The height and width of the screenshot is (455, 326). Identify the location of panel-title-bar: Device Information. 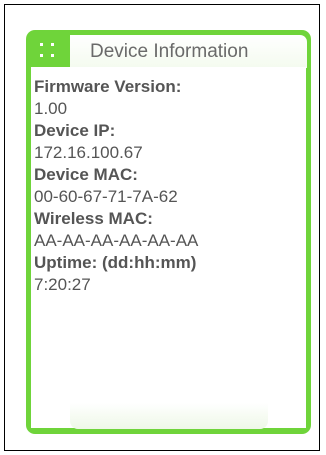
(188, 51).